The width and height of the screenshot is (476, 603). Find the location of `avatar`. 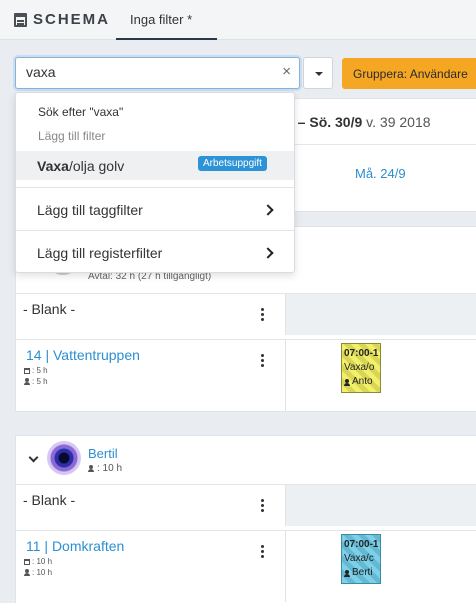

avatar is located at coordinates (64, 458).